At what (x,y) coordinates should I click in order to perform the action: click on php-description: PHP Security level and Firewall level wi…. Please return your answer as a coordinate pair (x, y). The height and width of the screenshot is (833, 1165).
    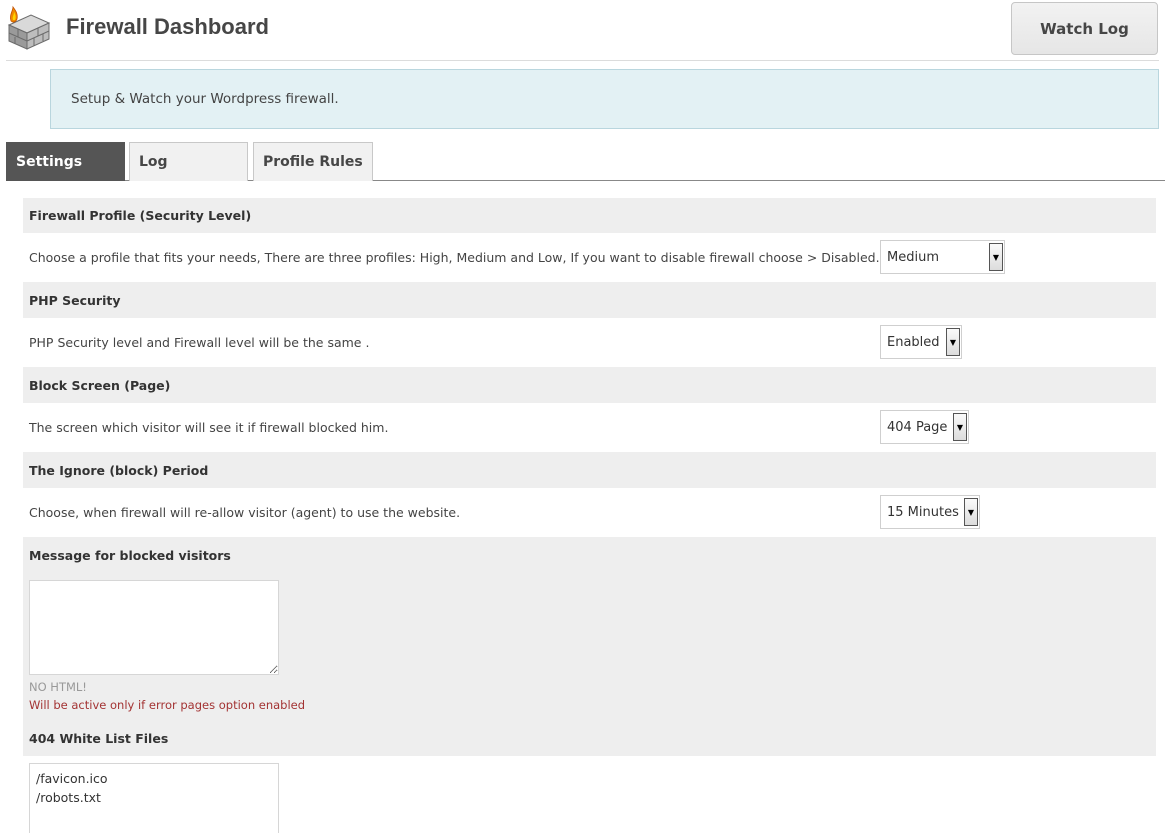
    Looking at the image, I should click on (199, 342).